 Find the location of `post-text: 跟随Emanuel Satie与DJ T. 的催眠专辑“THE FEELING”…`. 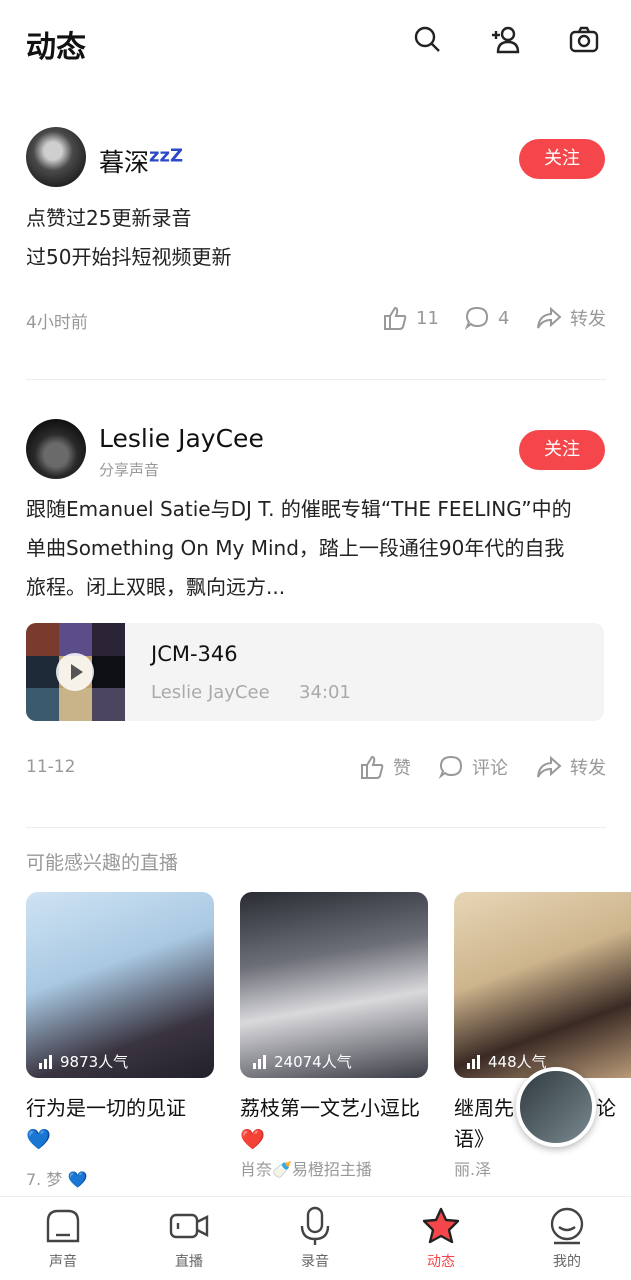

post-text: 跟随Emanuel Satie与DJ T. 的催眠专辑“THE FEELING”… is located at coordinates (318, 548).